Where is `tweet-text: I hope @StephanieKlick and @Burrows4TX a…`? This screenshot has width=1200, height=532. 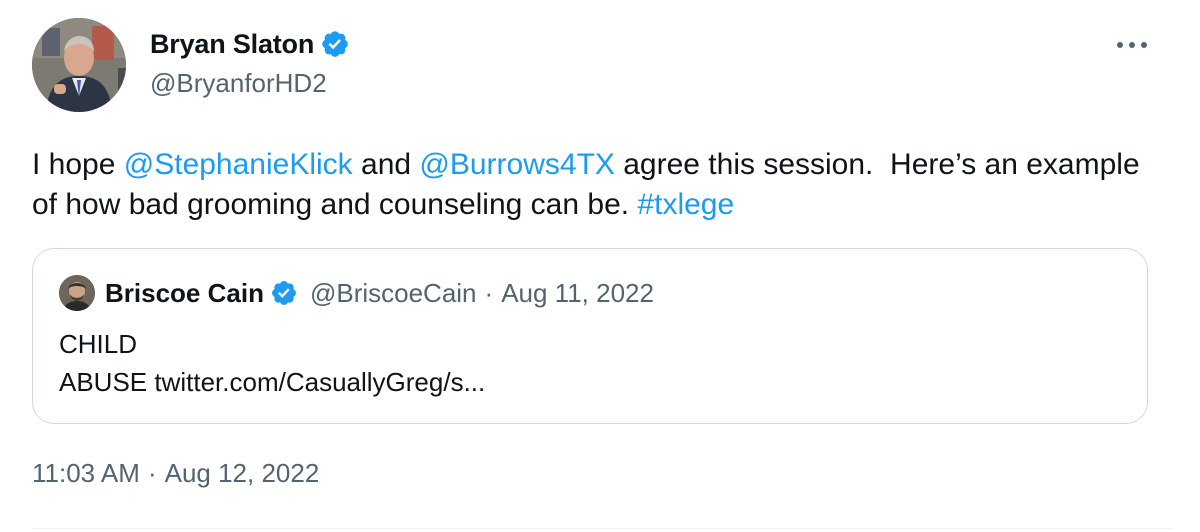 tweet-text: I hope @StephanieKlick and @Burrows4TX a… is located at coordinates (602, 185).